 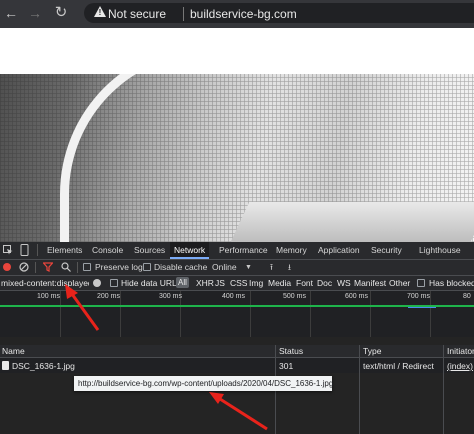 What do you see at coordinates (82, 307) in the screenshot?
I see `annotation-arrow-filter` at bounding box center [82, 307].